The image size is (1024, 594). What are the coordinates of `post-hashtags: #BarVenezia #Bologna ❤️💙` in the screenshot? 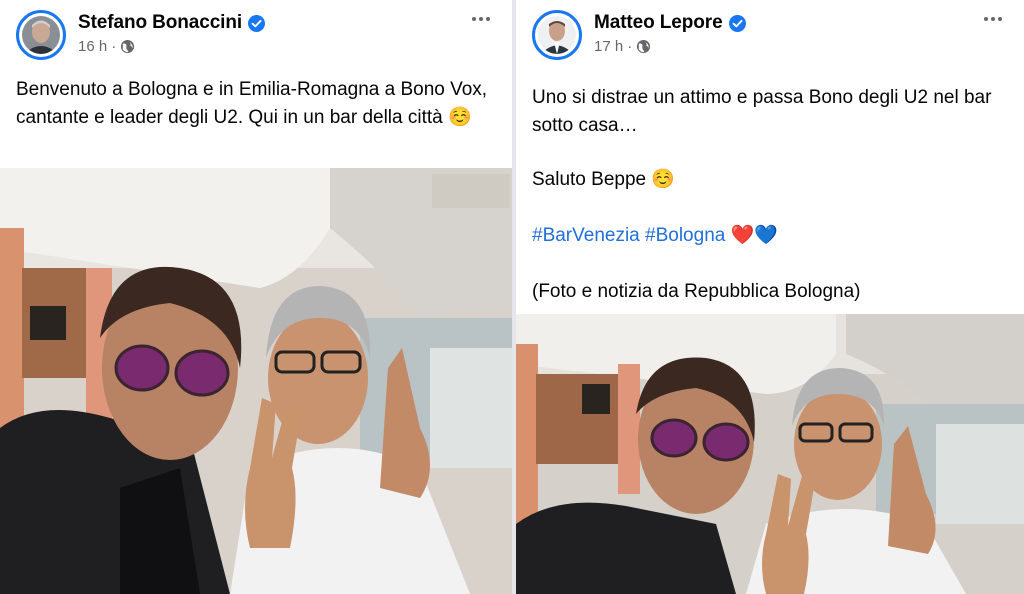 It's located at (771, 236).